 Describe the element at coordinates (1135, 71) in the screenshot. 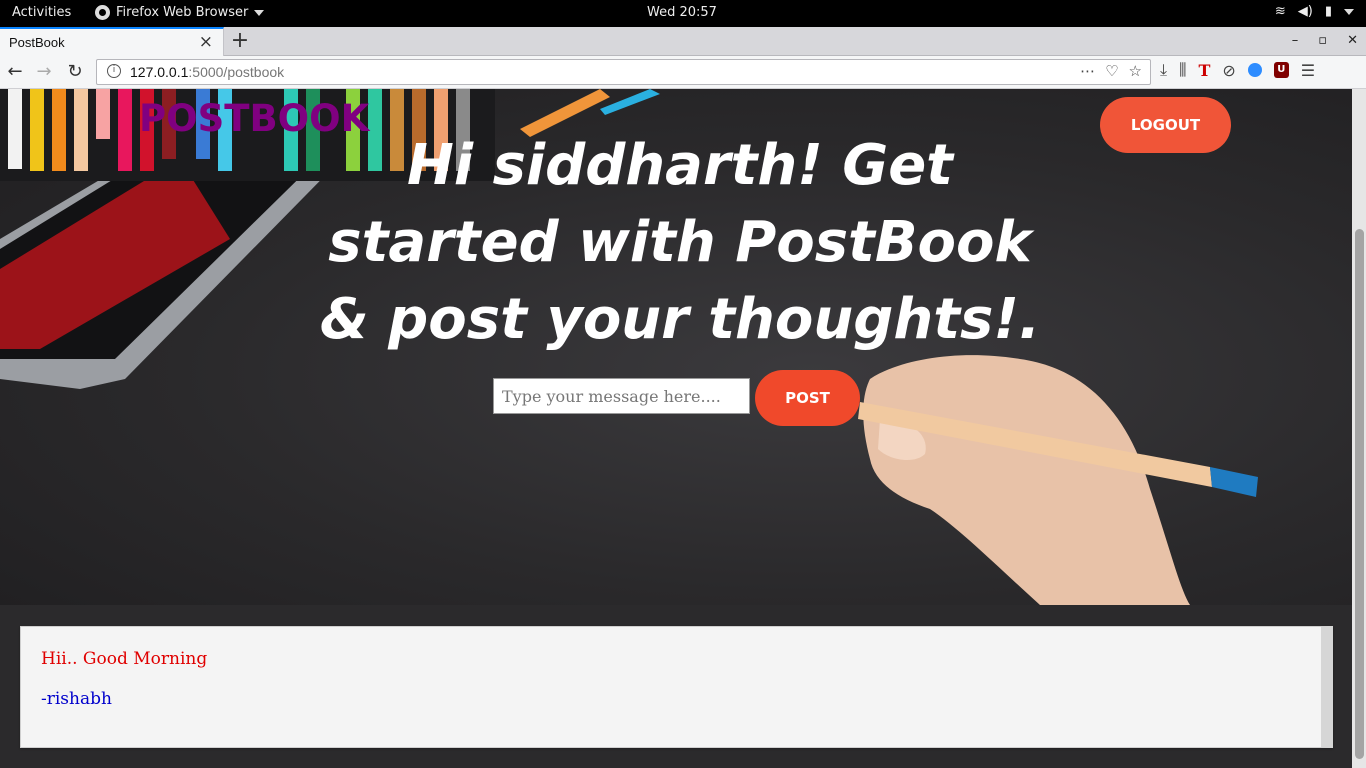

I see `bookmark-star-icon: ☆` at that location.